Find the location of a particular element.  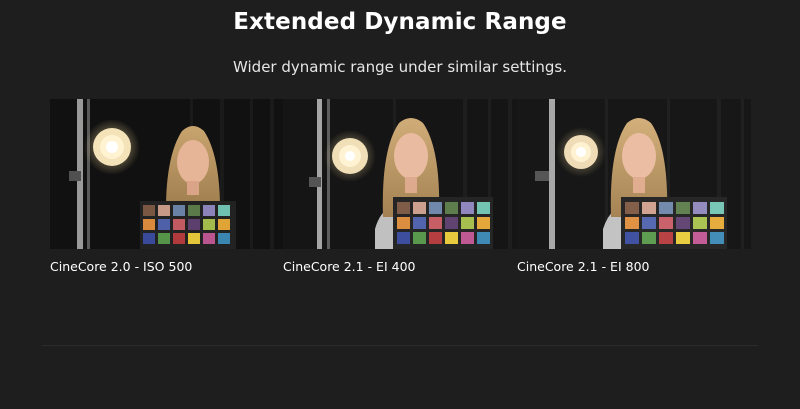

comparison-card: CineCore 2.1 - EI 800 is located at coordinates (634, 186).